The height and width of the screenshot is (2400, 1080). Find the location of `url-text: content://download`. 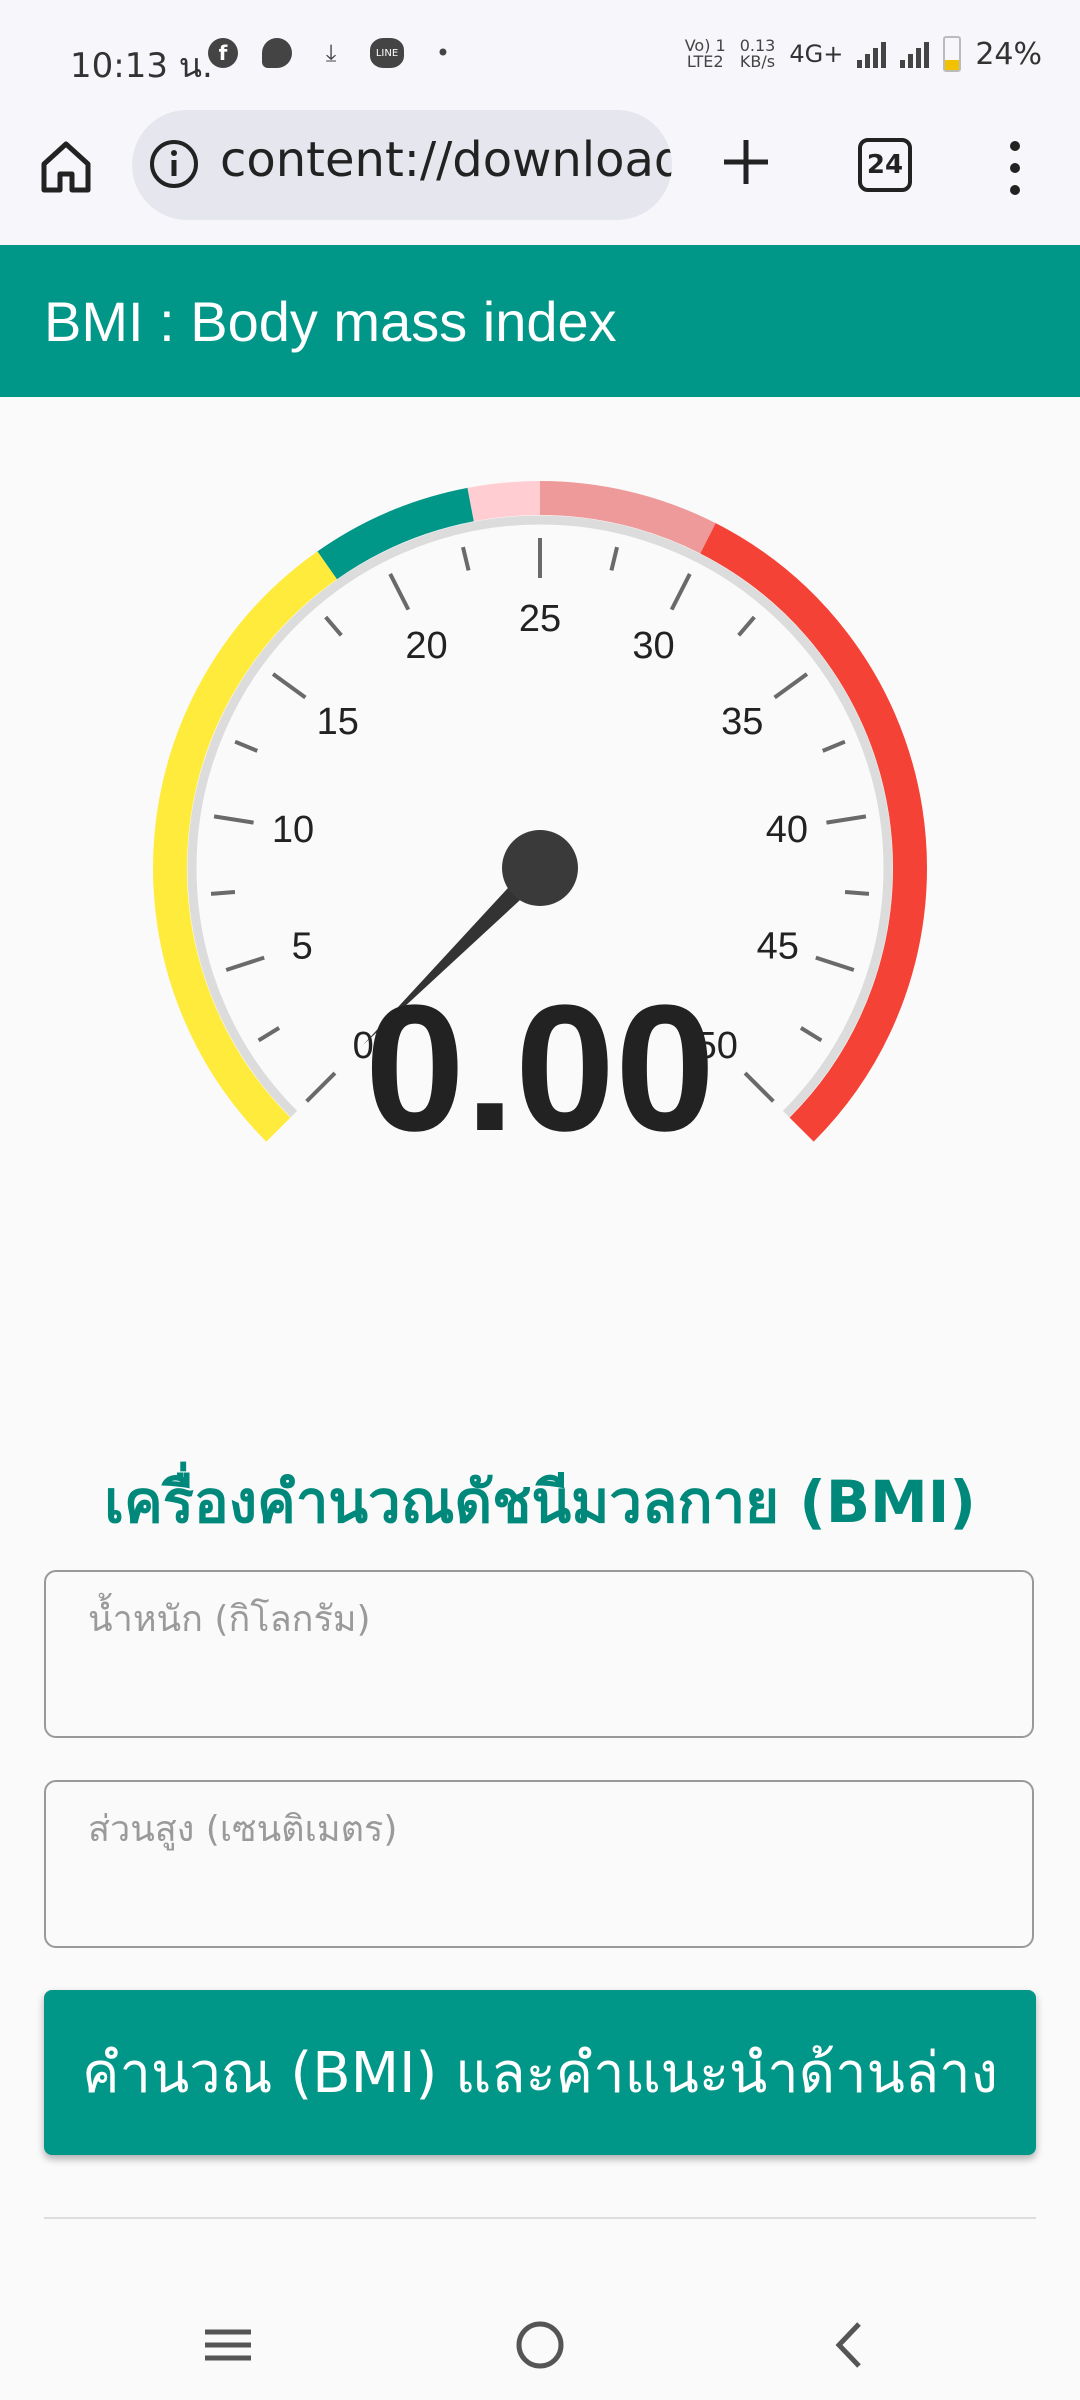

url-text: content://download is located at coordinates (446, 160).